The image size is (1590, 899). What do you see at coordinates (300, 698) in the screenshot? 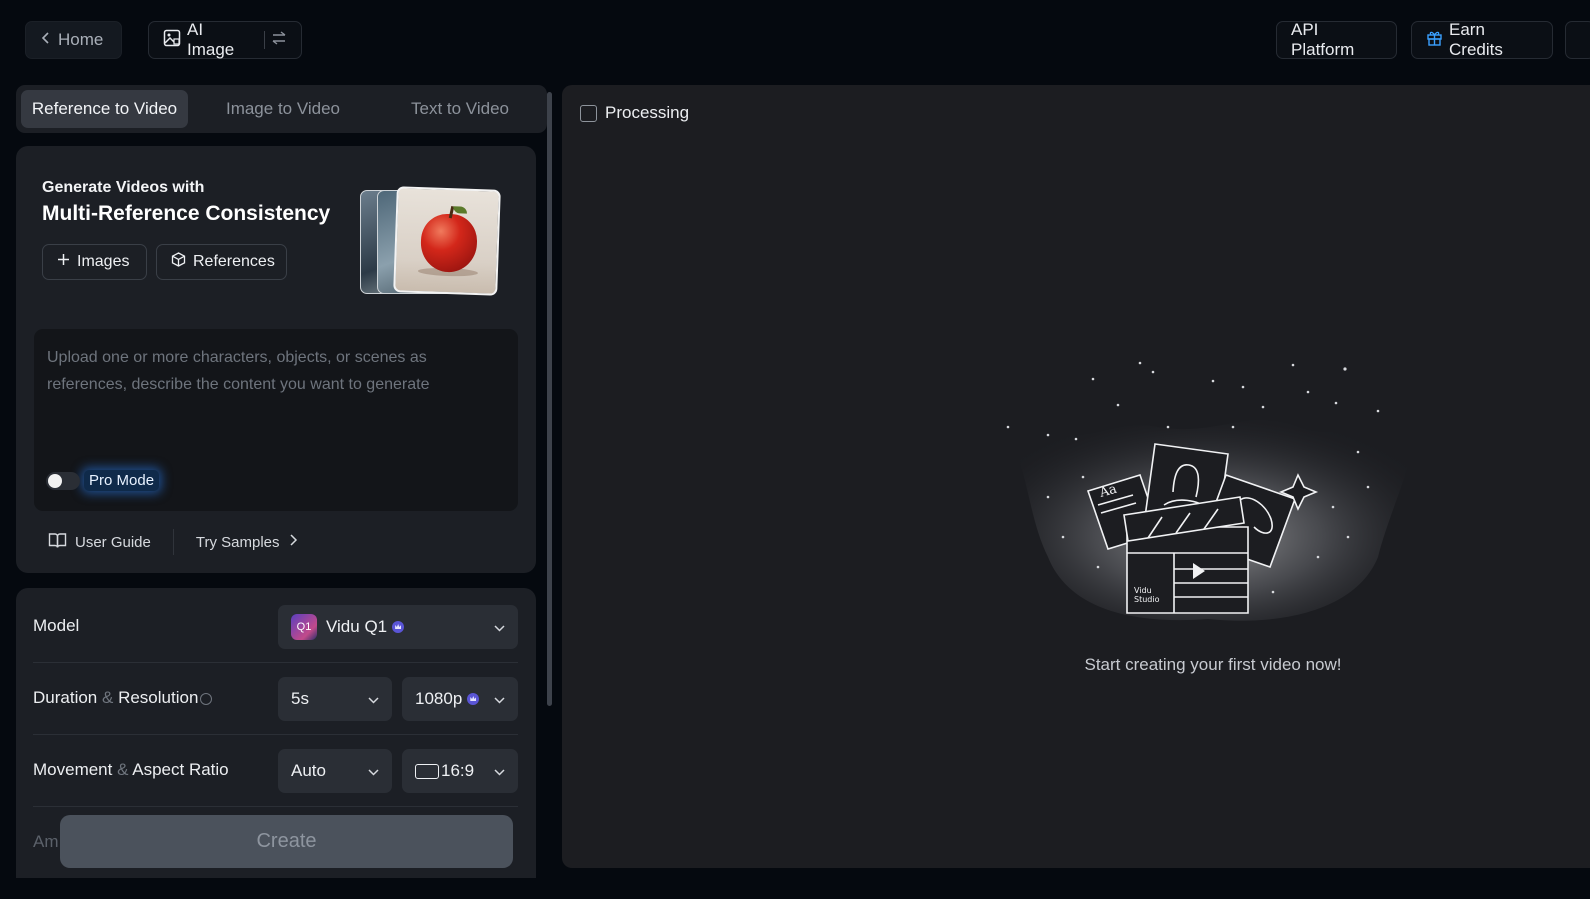
I see `duration-value: 5s` at bounding box center [300, 698].